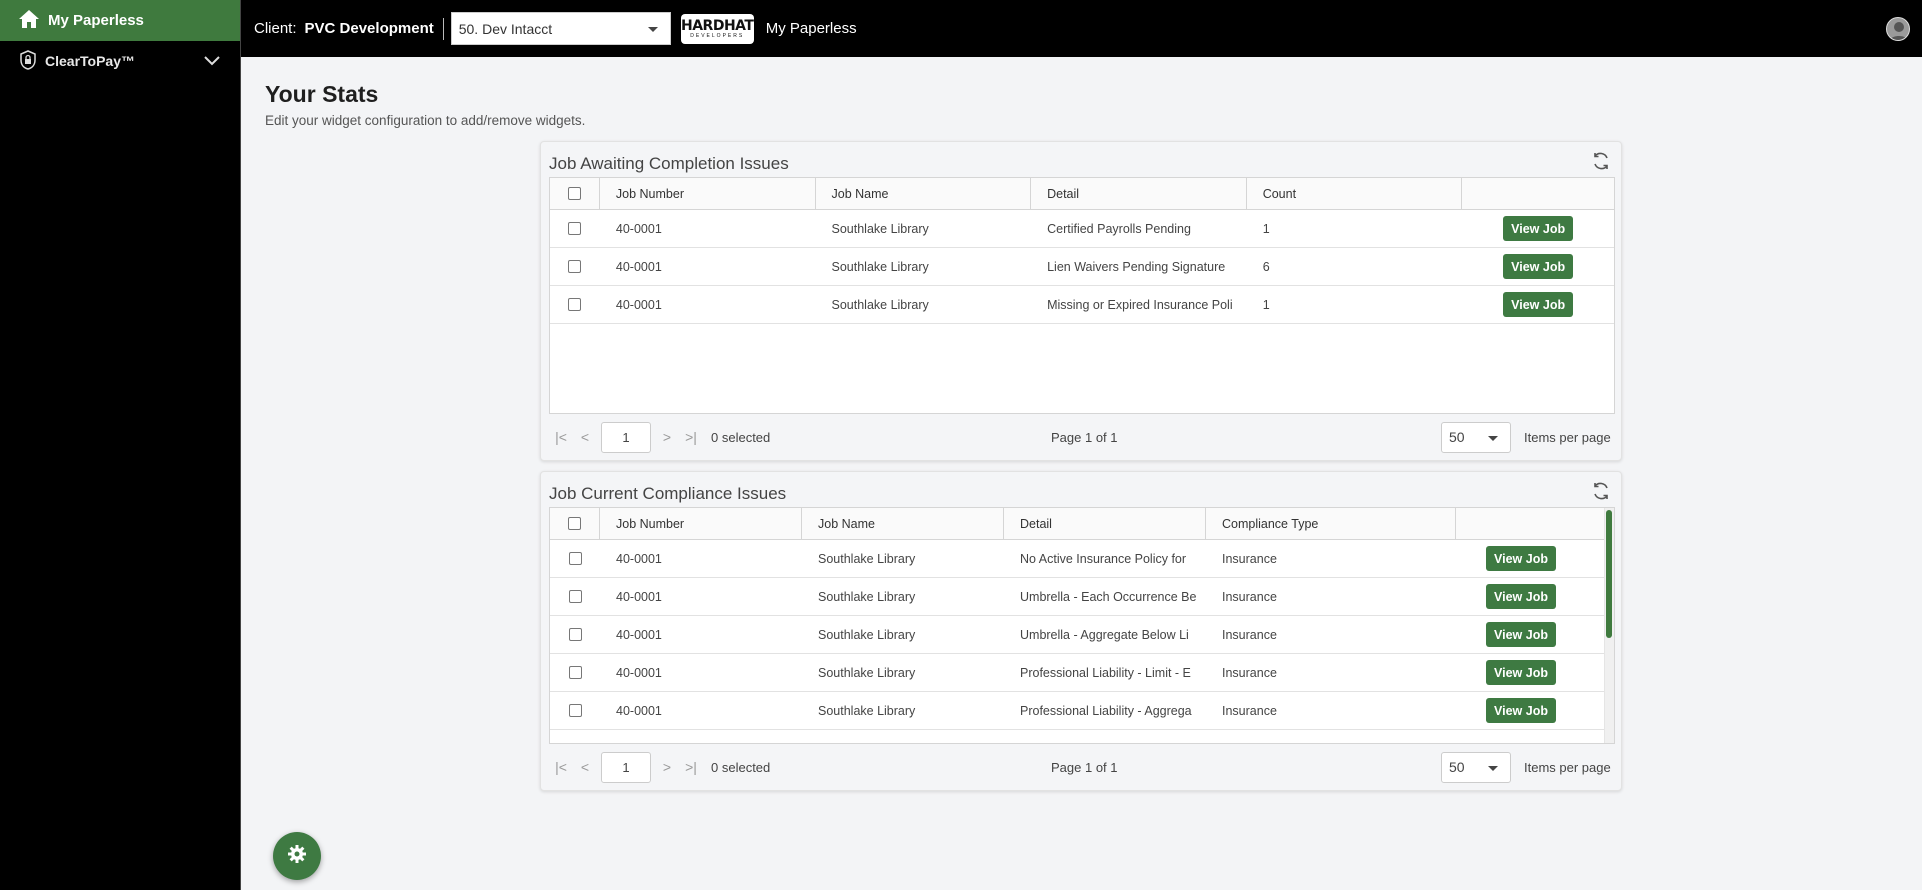 The height and width of the screenshot is (890, 1922). I want to click on grid-header: Job Number Job Name Detail Count, so click(1082, 194).